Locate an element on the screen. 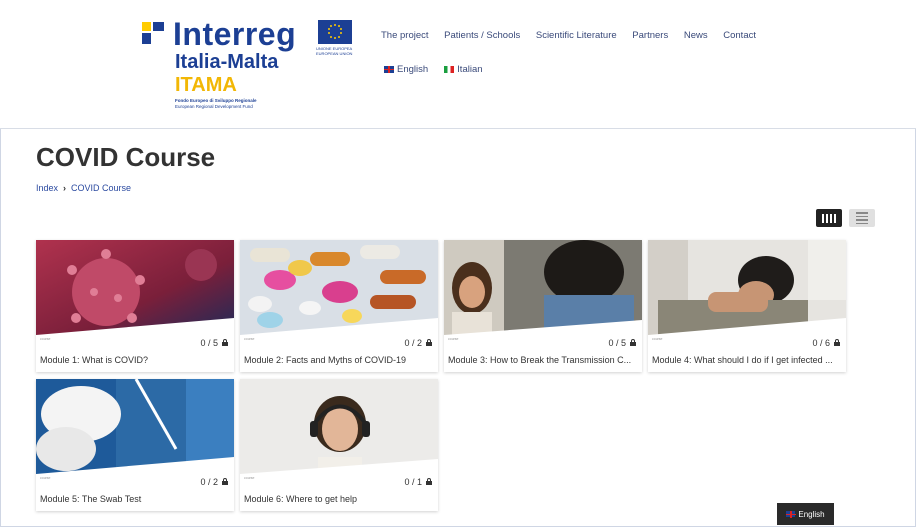 The image size is (916, 527). nav-item-contact: Contact is located at coordinates (739, 35).